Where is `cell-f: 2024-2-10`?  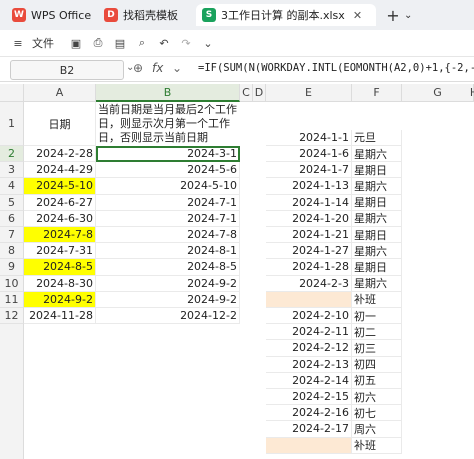 cell-f: 2024-2-10 is located at coordinates (309, 316).